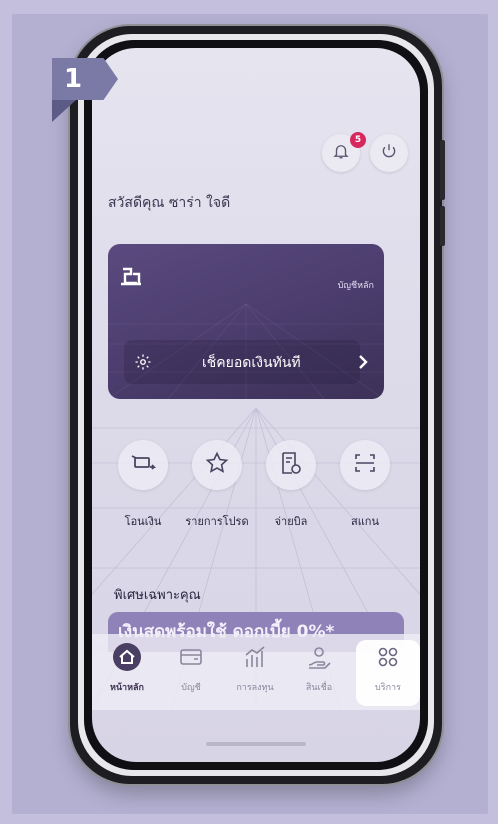 The image size is (498, 824). What do you see at coordinates (388, 688) in the screenshot?
I see `nav-services-label: บริการ` at bounding box center [388, 688].